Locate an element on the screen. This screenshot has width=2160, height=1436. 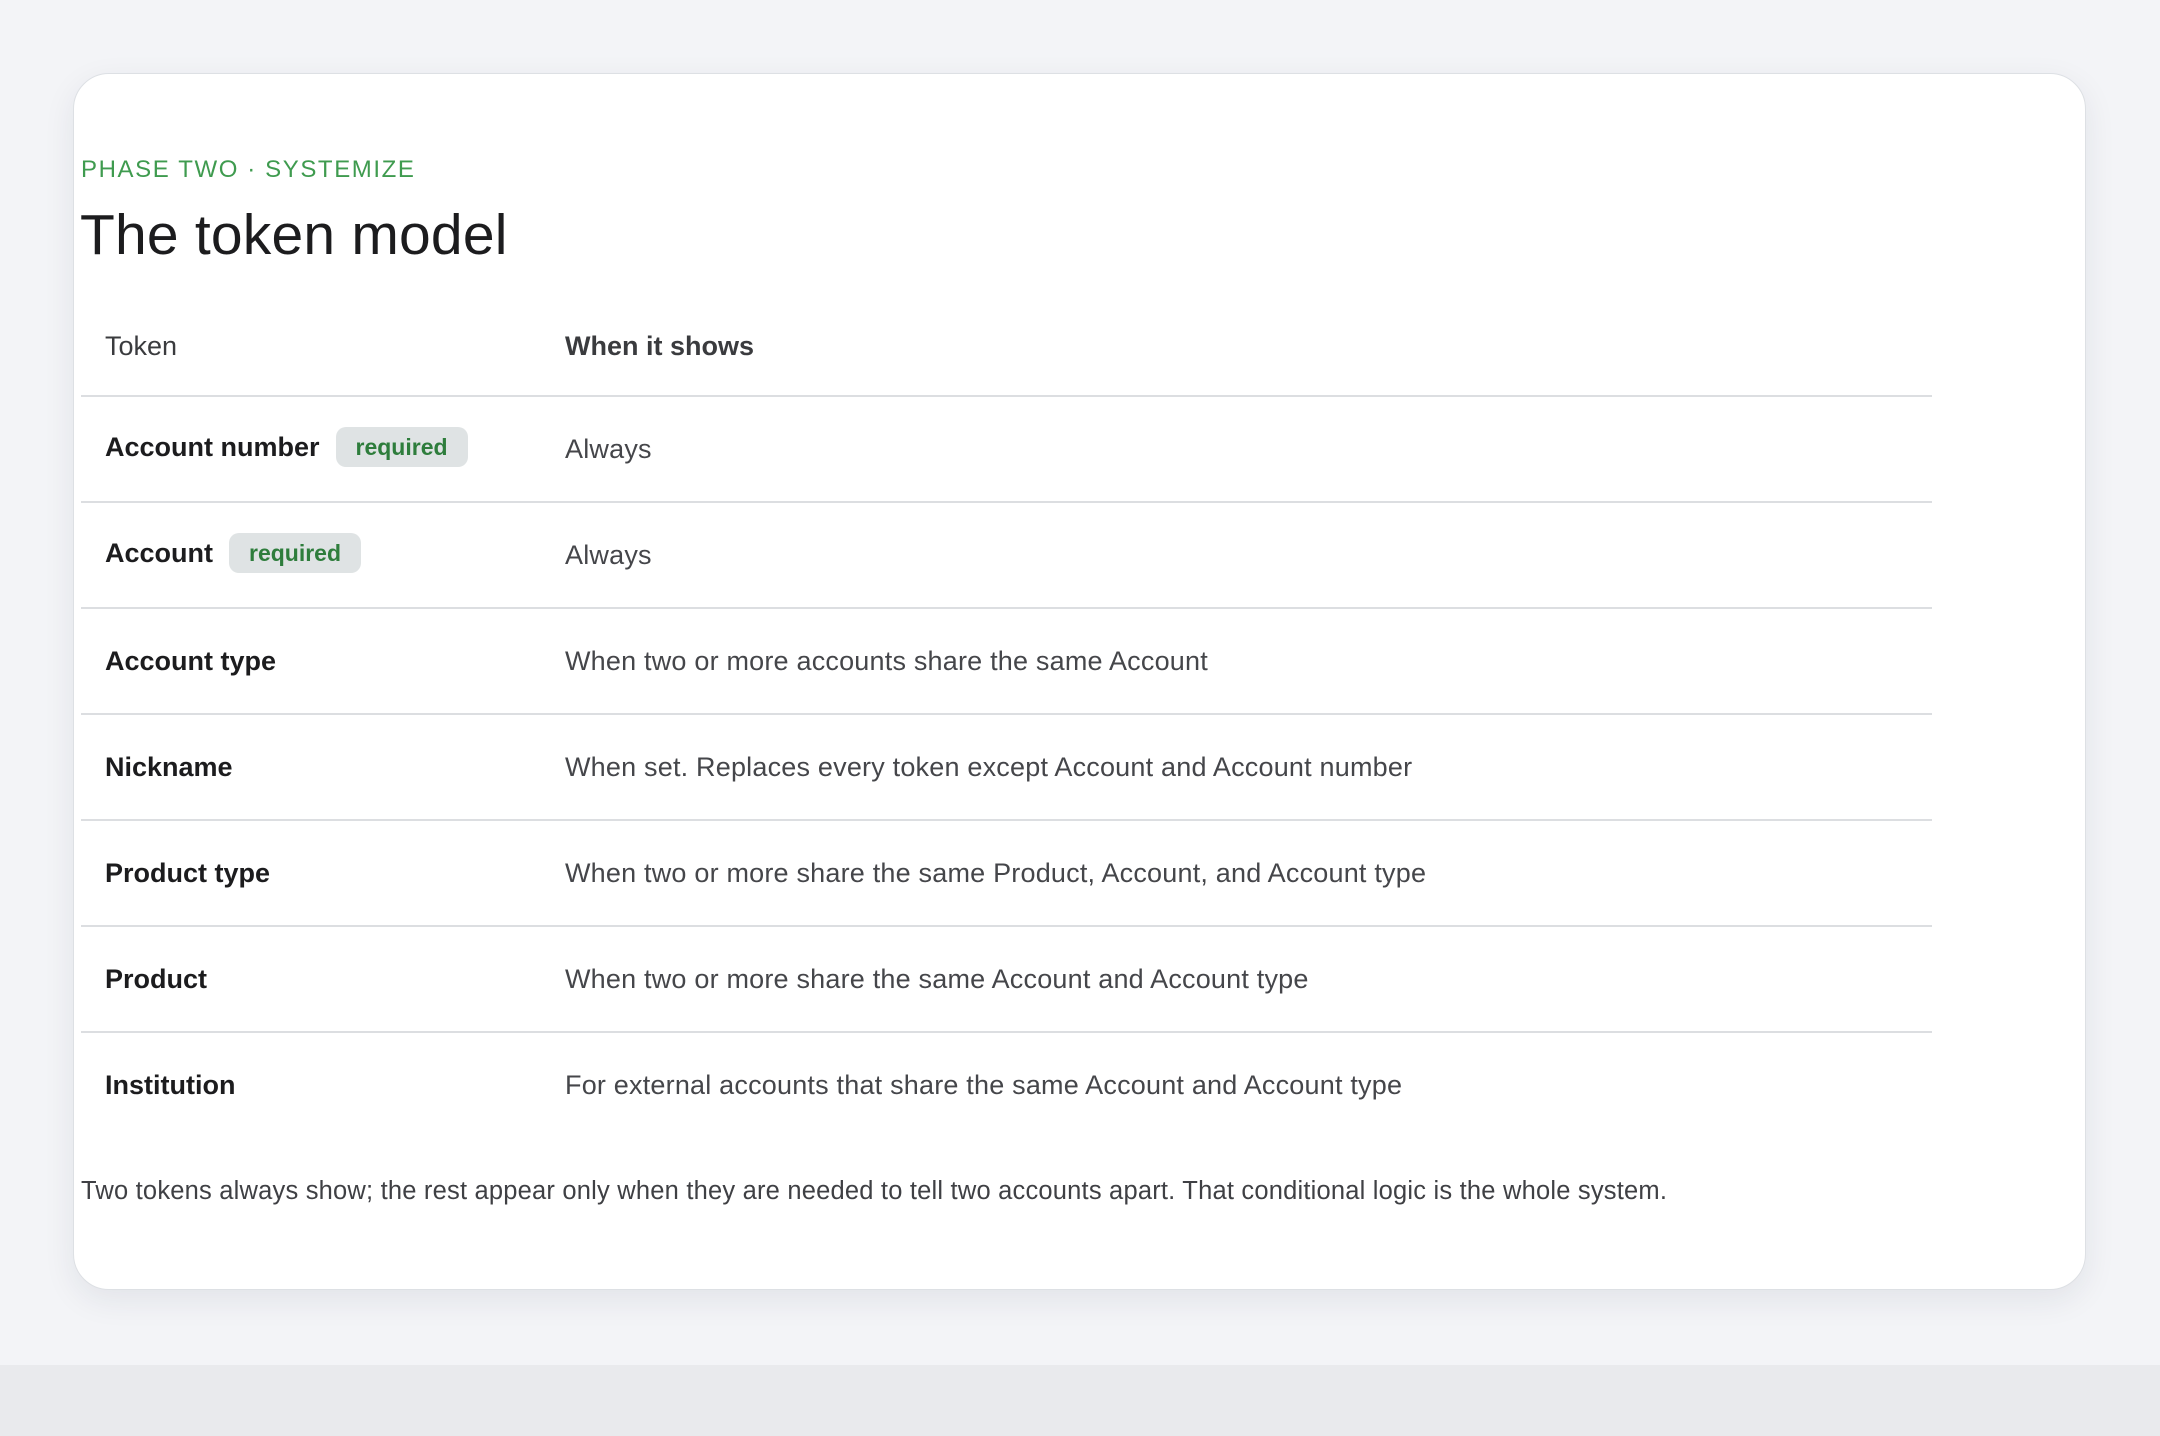
token-cell: Account type is located at coordinates (311, 661).